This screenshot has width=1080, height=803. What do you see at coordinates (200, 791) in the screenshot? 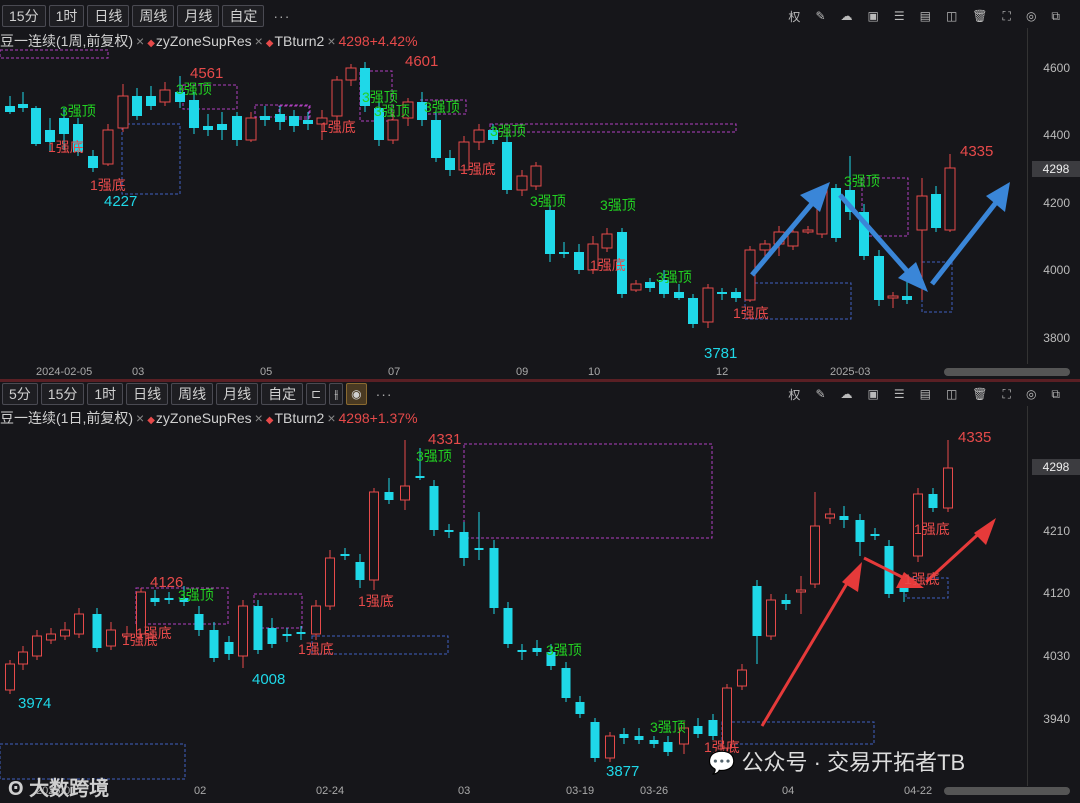
I see `time-tick: 02` at bounding box center [200, 791].